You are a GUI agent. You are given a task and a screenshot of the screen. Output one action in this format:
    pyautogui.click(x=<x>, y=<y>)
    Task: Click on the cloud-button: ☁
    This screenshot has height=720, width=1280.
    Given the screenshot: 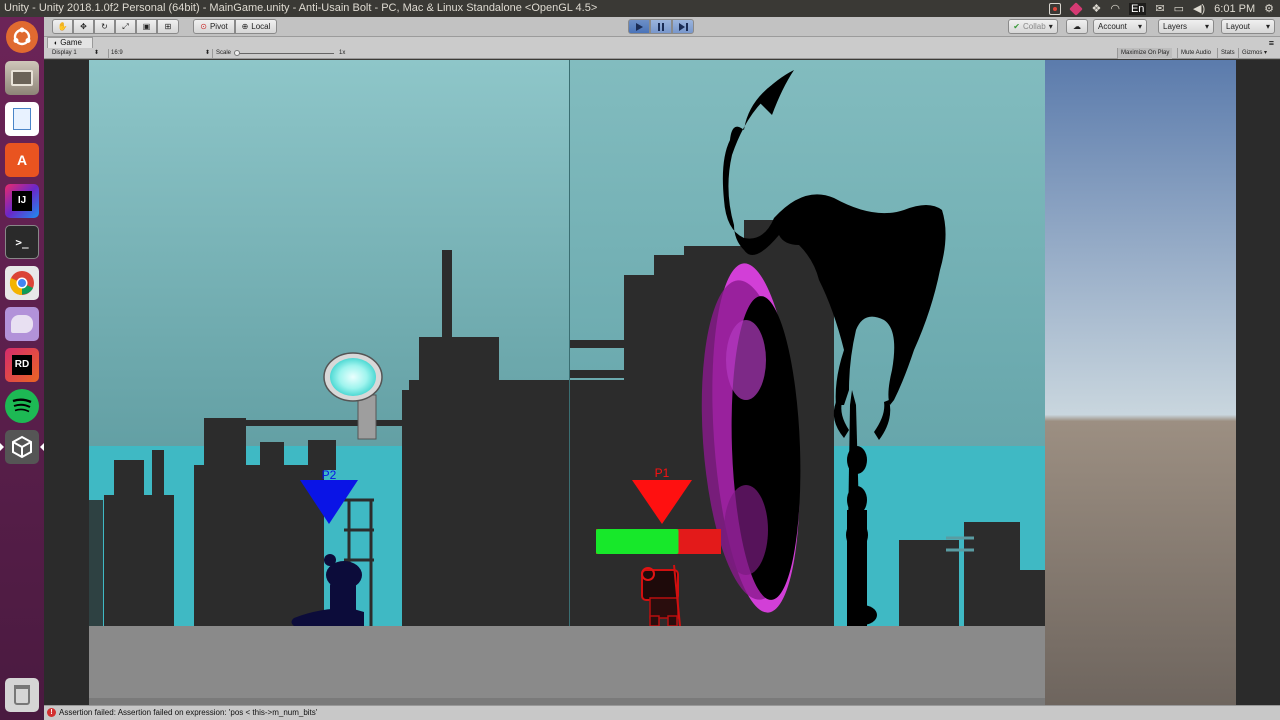 What is the action you would take?
    pyautogui.click(x=1077, y=26)
    